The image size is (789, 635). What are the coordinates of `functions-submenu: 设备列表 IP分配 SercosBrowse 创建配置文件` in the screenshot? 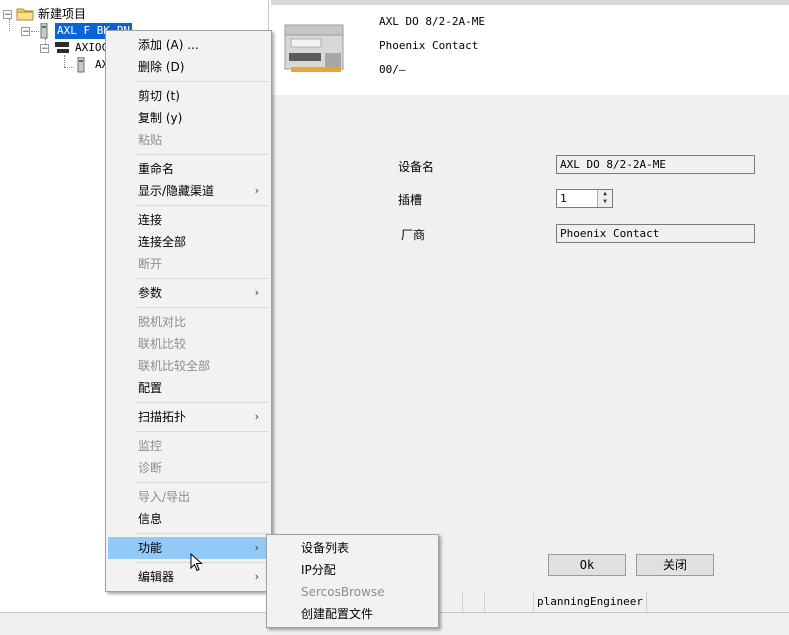 It's located at (352, 581).